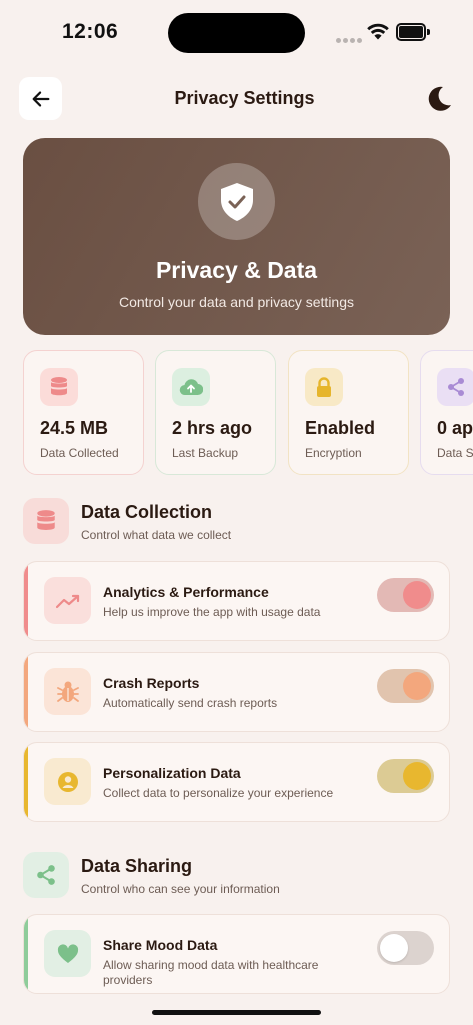  I want to click on section-subtitle: Control what data we collect, so click(156, 535).